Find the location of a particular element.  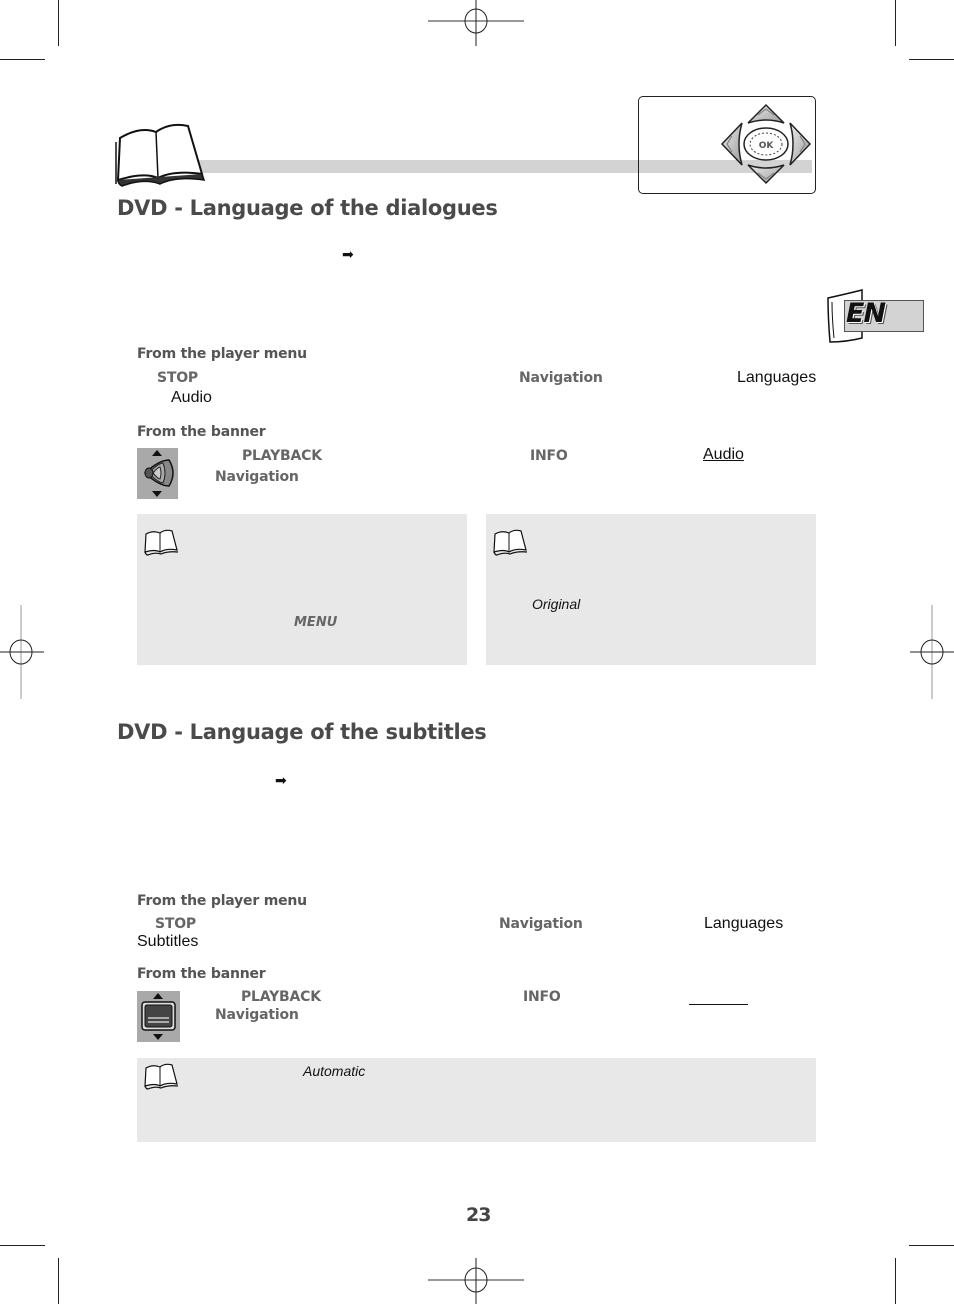

original-option: Original is located at coordinates (556, 604).